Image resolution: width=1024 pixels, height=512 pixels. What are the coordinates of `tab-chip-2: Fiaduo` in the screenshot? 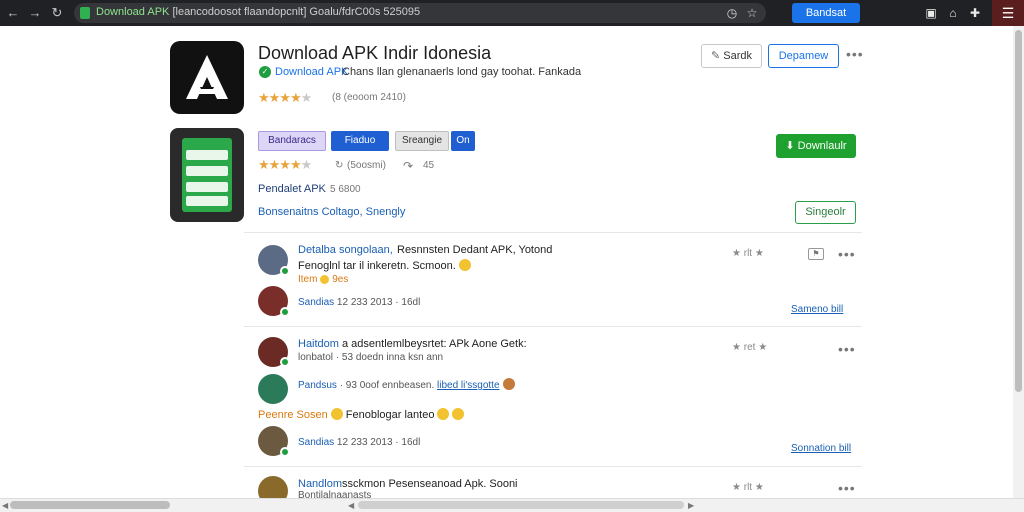 It's located at (360, 141).